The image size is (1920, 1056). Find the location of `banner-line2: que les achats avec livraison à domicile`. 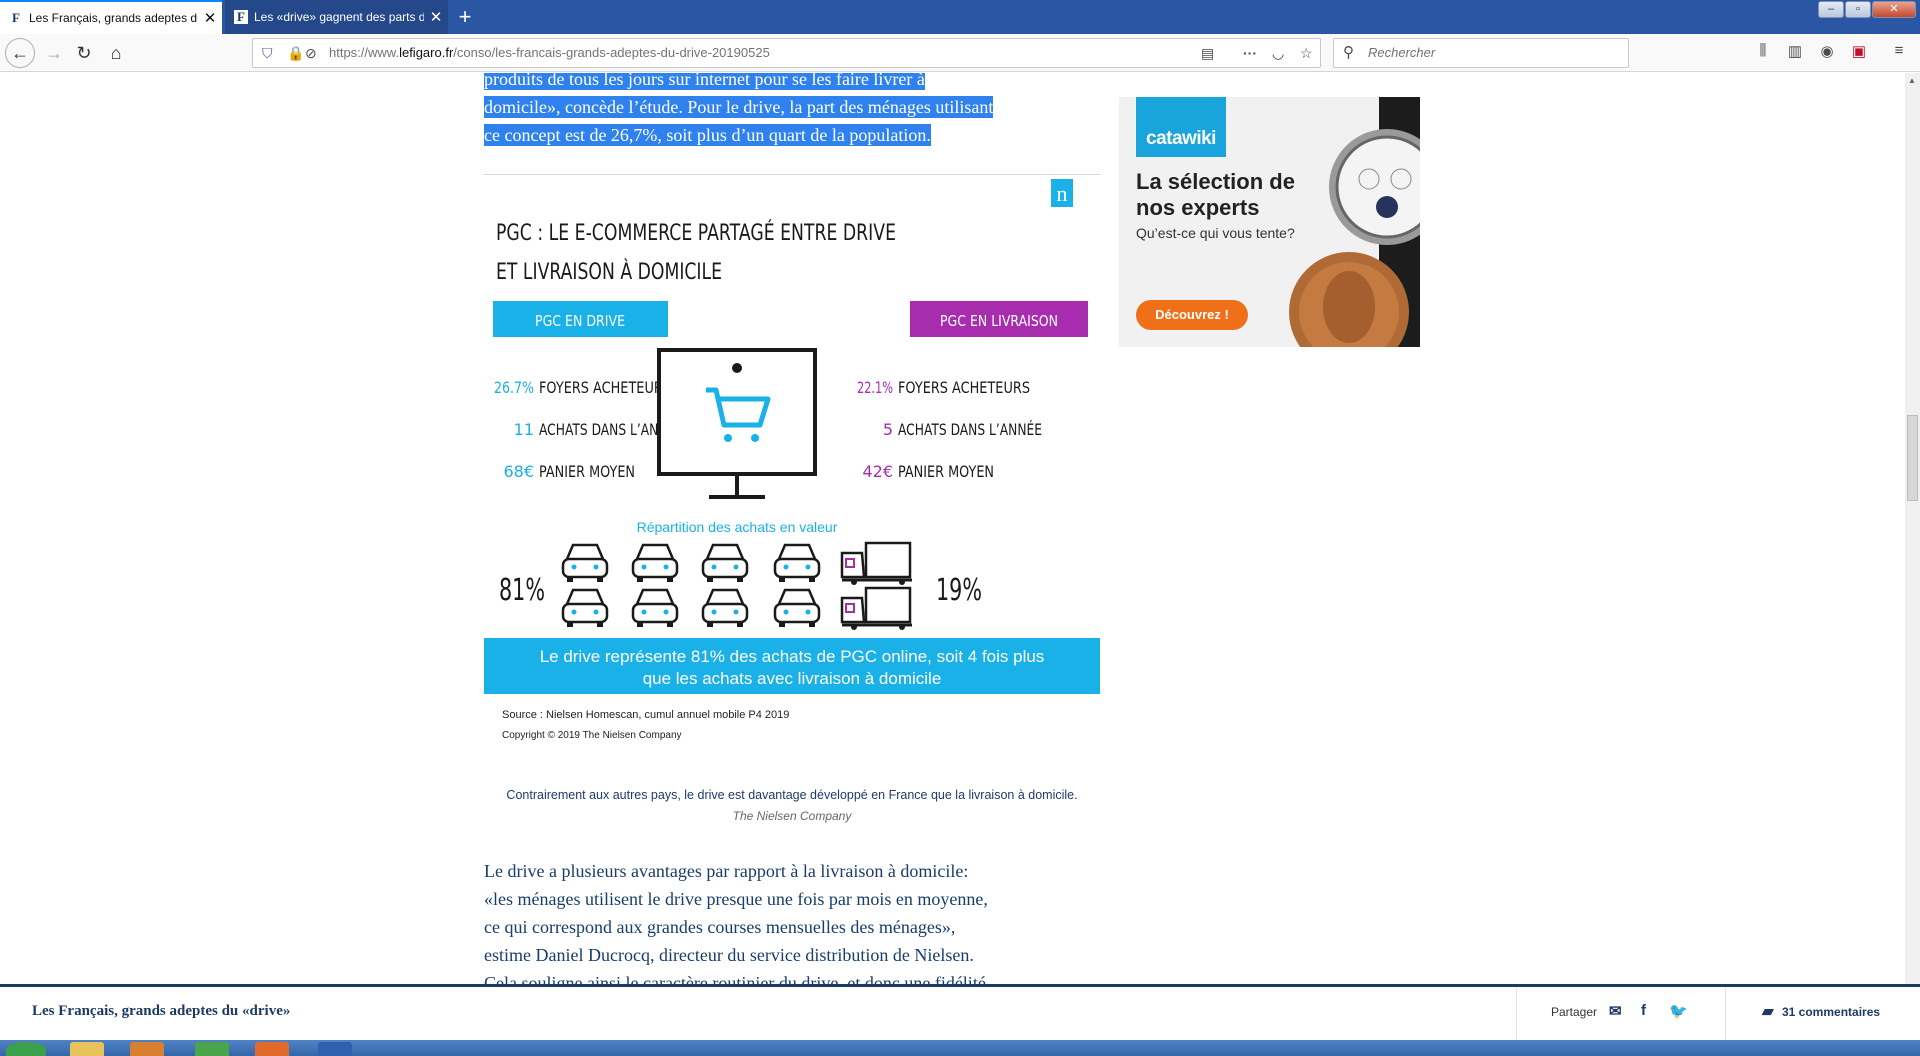

banner-line2: que les achats avec livraison à domicile is located at coordinates (792, 678).